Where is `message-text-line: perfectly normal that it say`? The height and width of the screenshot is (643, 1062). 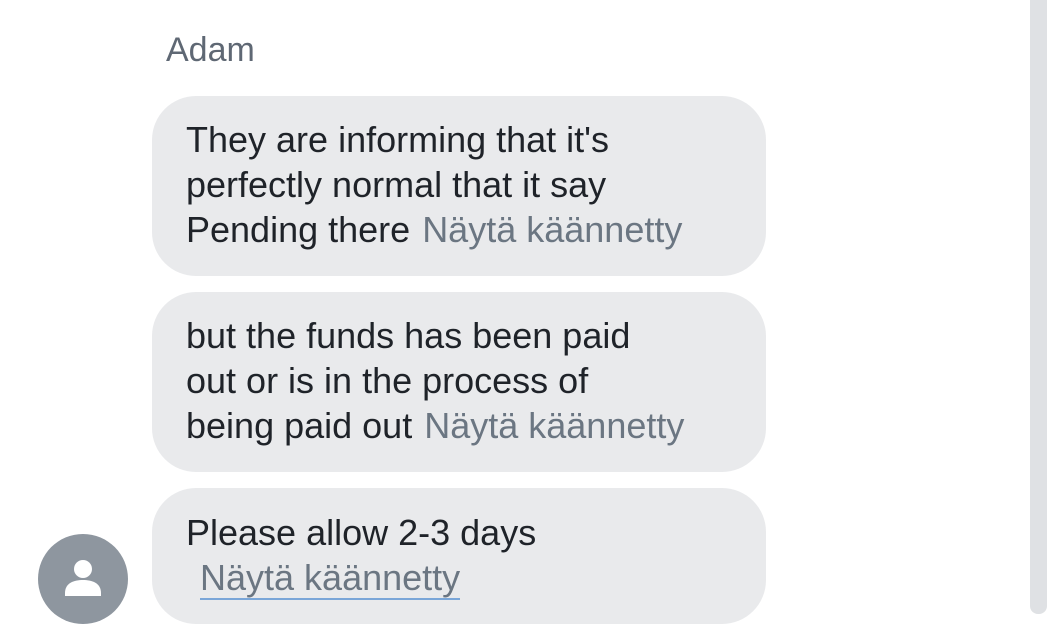
message-text-line: perfectly normal that it say is located at coordinates (396, 184).